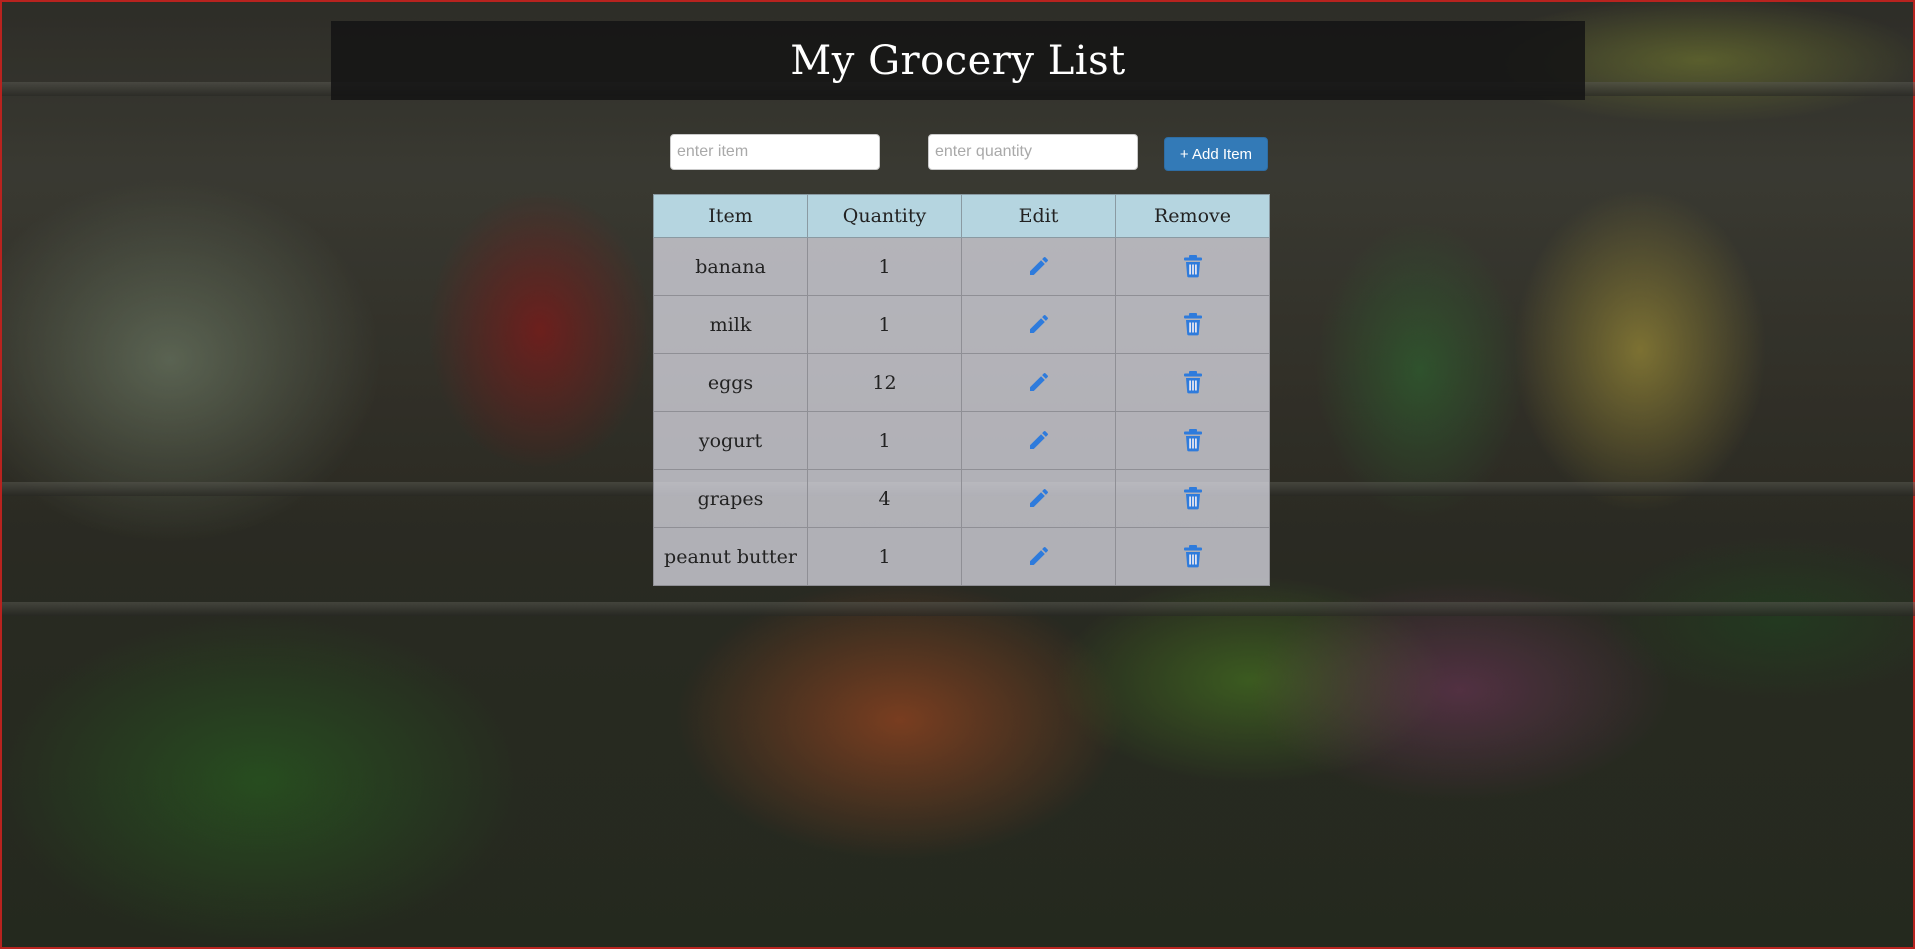 The image size is (1915, 949). What do you see at coordinates (730, 498) in the screenshot?
I see `item-name: grapes` at bounding box center [730, 498].